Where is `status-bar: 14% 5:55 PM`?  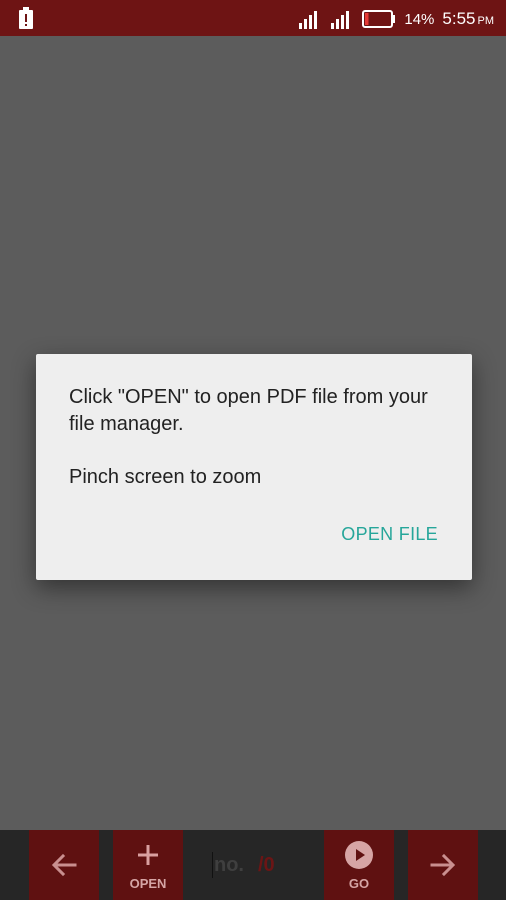
status-bar: 14% 5:55 PM is located at coordinates (253, 18).